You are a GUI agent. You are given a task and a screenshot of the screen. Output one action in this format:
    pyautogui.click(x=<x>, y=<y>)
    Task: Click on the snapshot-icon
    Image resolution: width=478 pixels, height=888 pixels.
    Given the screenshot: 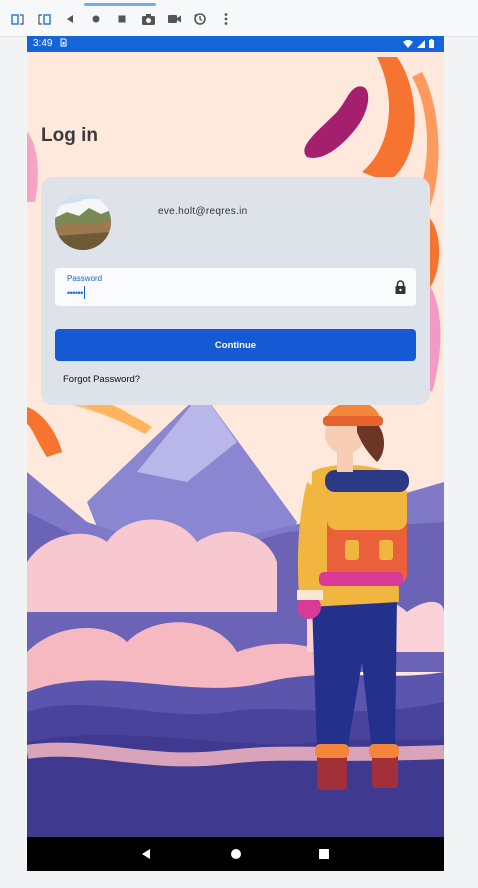 What is the action you would take?
    pyautogui.click(x=200, y=19)
    